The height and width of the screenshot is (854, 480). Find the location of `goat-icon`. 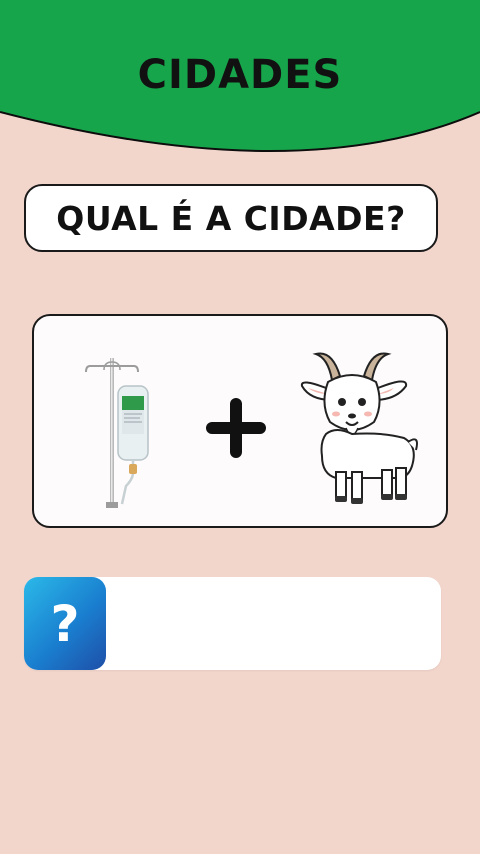

goat-icon is located at coordinates (359, 428).